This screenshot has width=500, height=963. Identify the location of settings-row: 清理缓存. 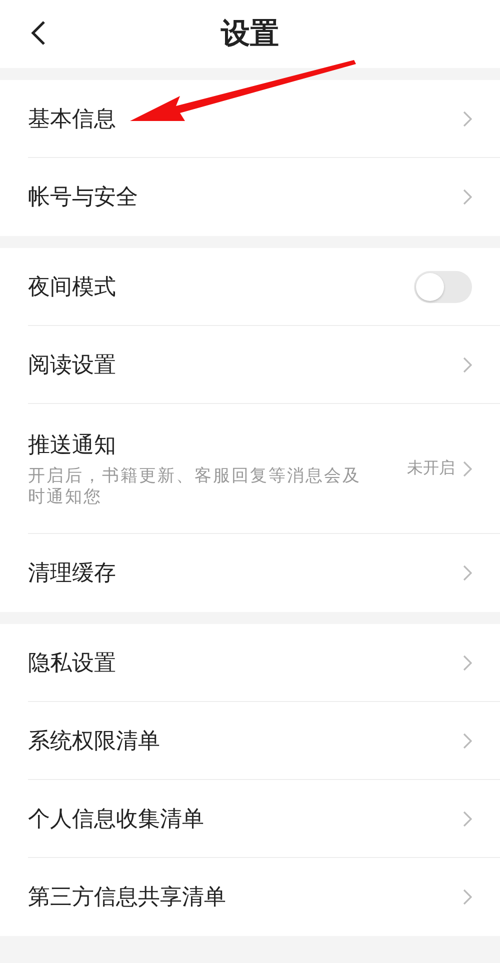
(264, 573).